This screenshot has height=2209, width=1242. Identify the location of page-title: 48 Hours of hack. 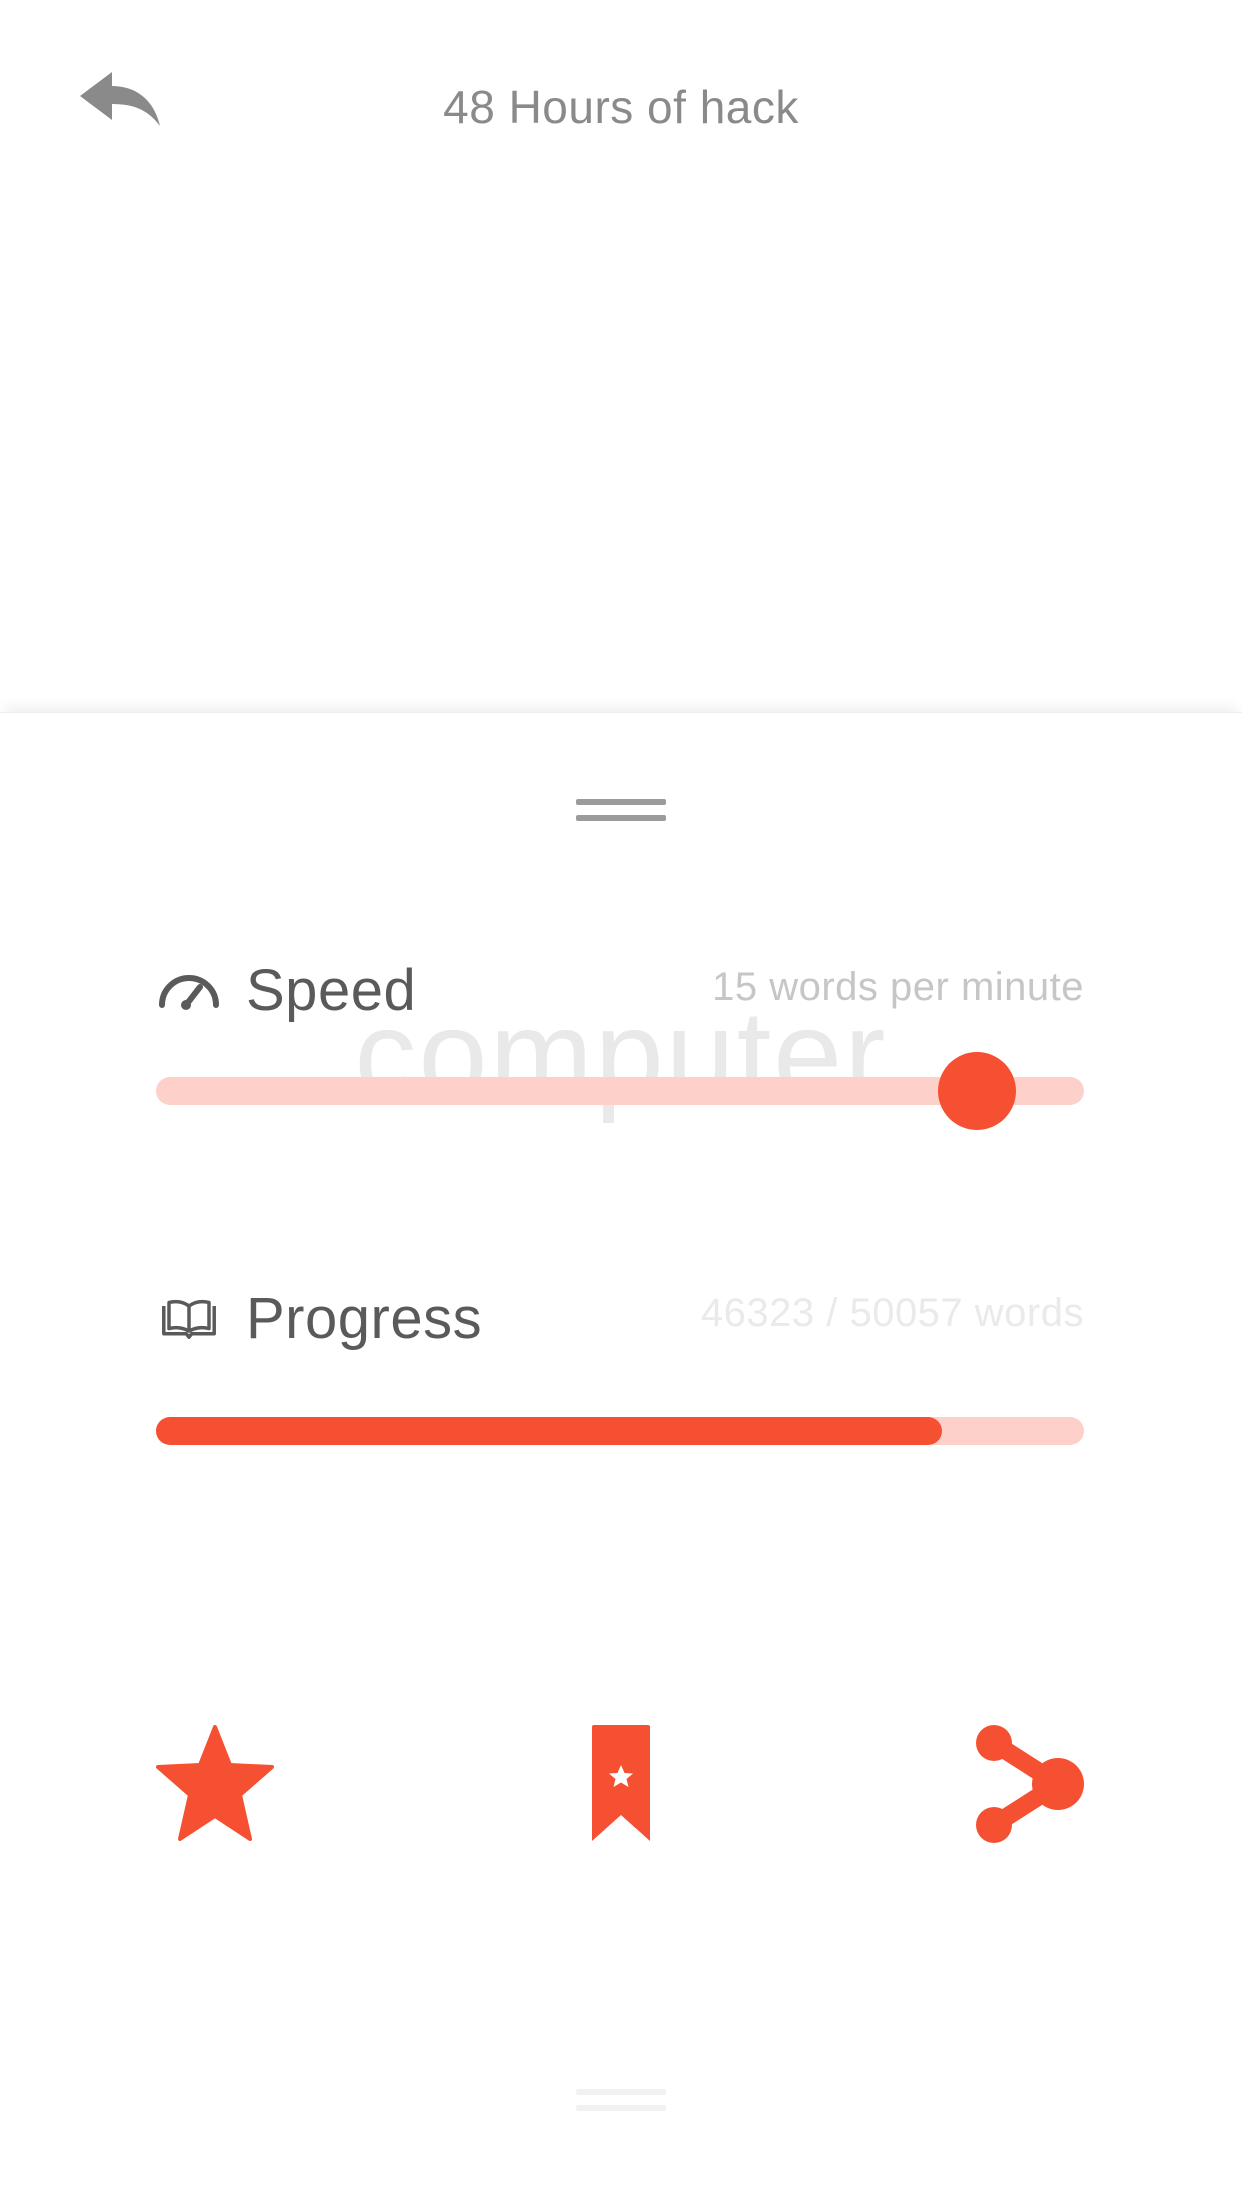
(621, 107).